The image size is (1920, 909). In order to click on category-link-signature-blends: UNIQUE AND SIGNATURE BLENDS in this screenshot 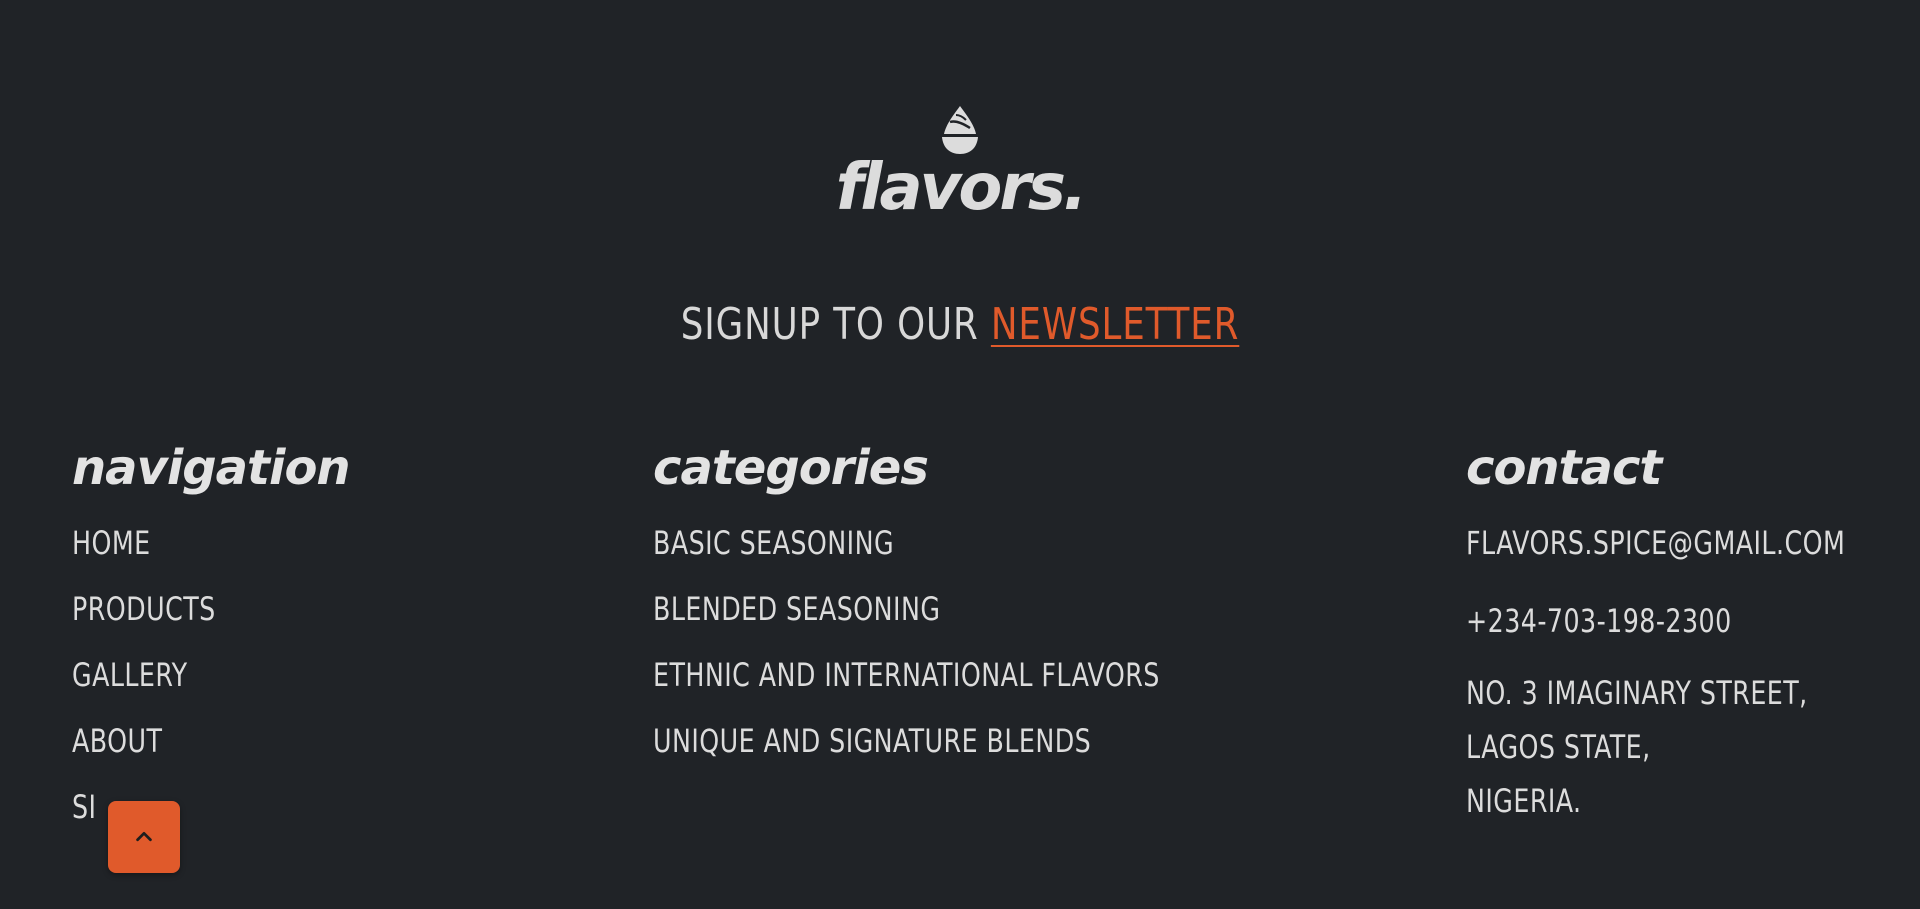, I will do `click(872, 741)`.